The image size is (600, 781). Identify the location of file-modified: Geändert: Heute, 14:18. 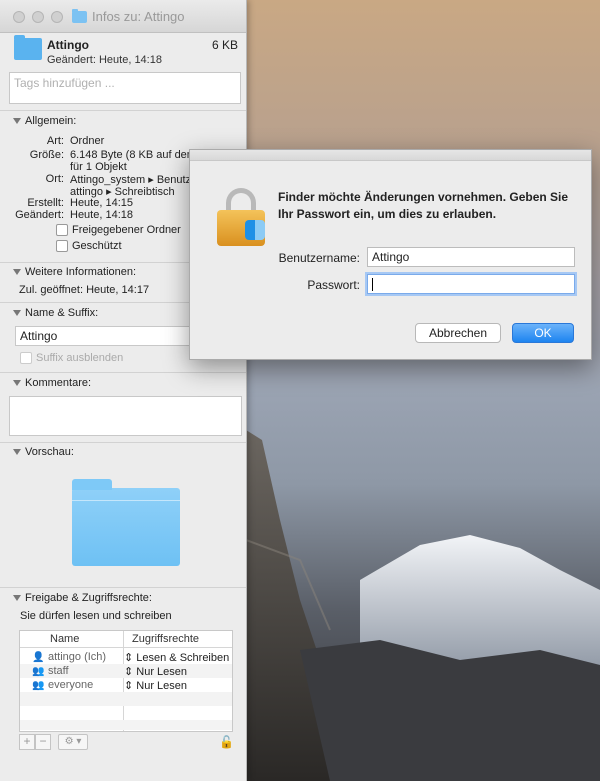
(104, 60).